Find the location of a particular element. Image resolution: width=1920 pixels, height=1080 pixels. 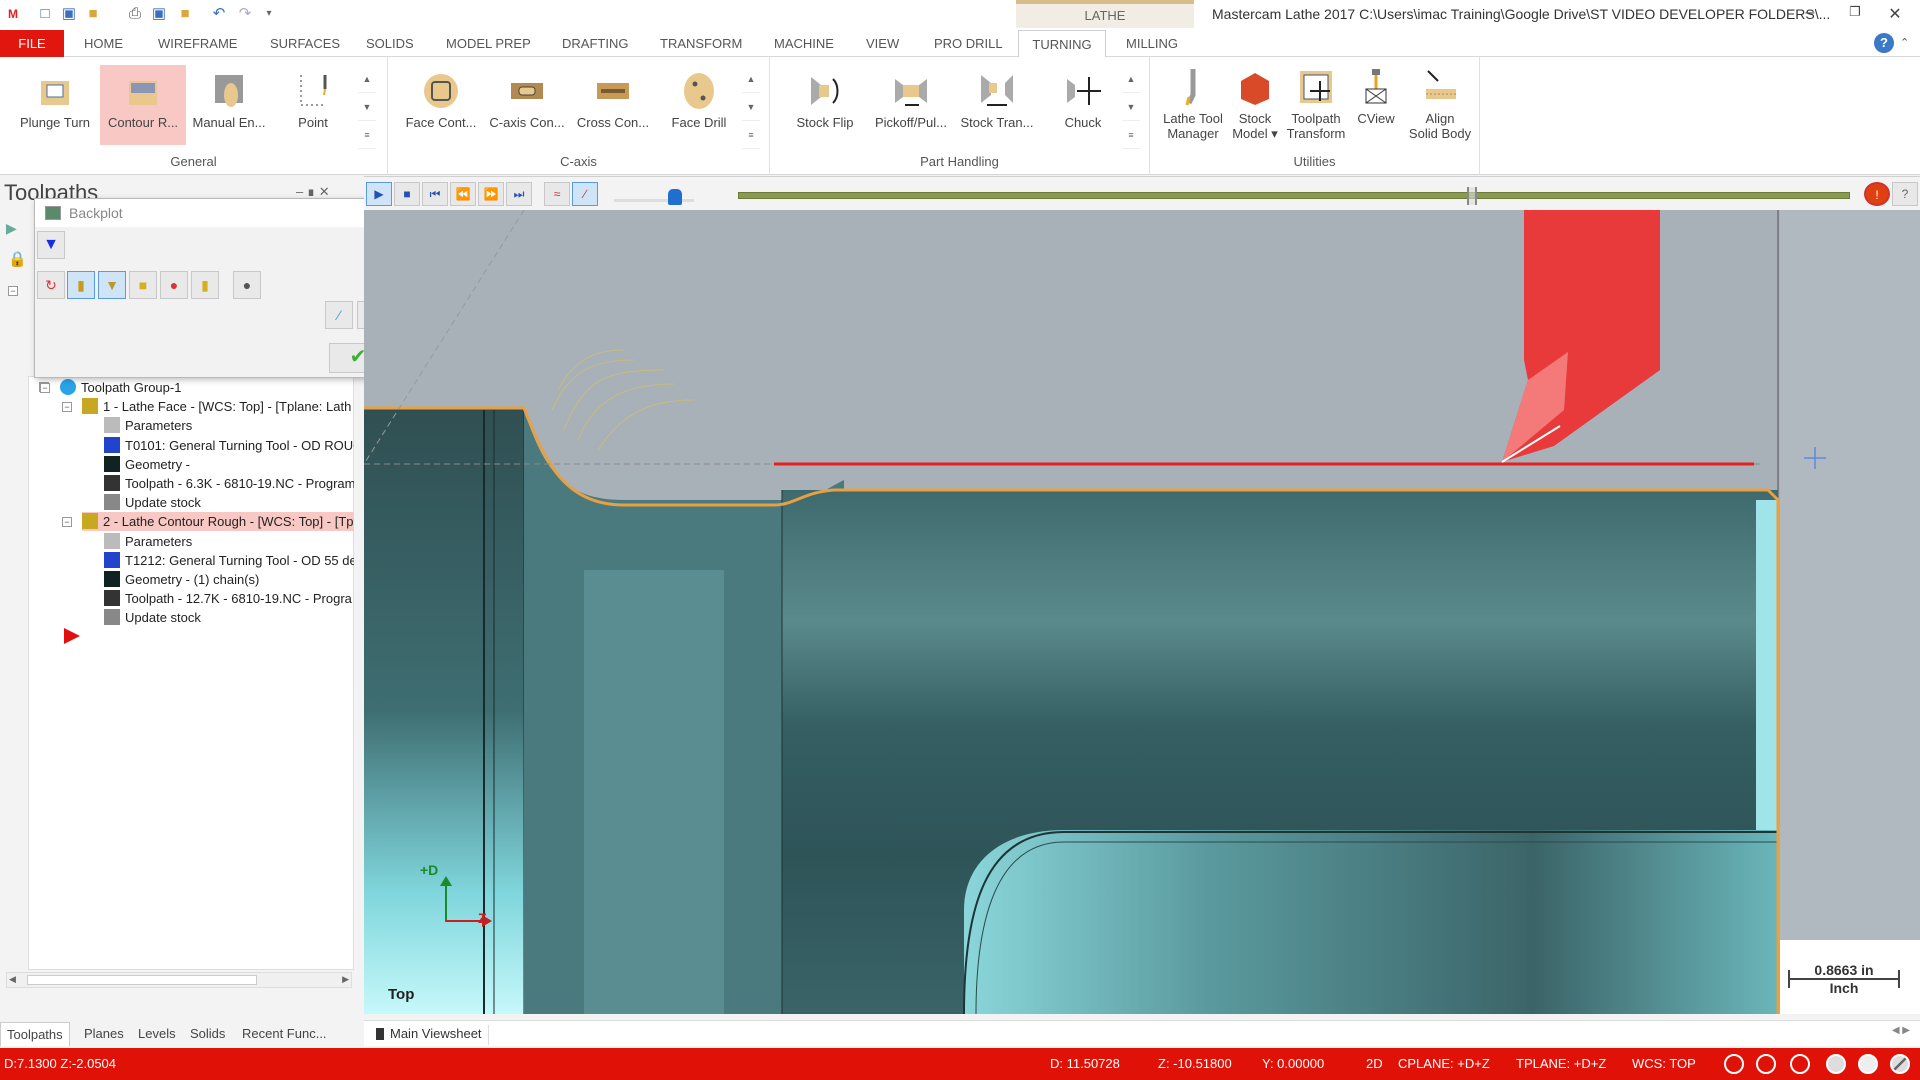

shaded-globe-icon is located at coordinates (1766, 1064).